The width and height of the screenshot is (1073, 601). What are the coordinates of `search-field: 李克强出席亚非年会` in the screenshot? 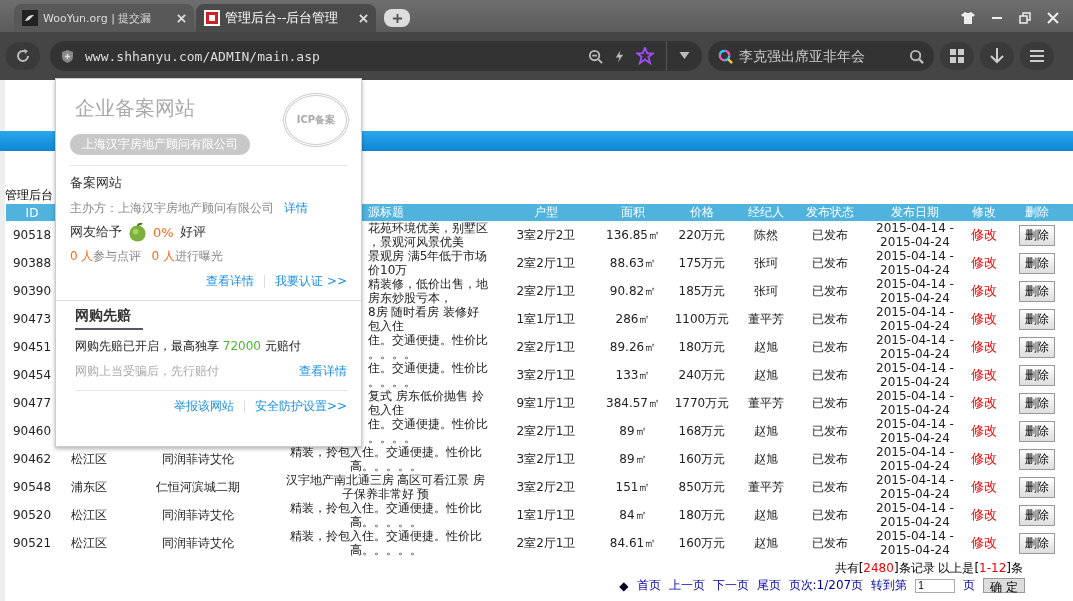 It's located at (821, 56).